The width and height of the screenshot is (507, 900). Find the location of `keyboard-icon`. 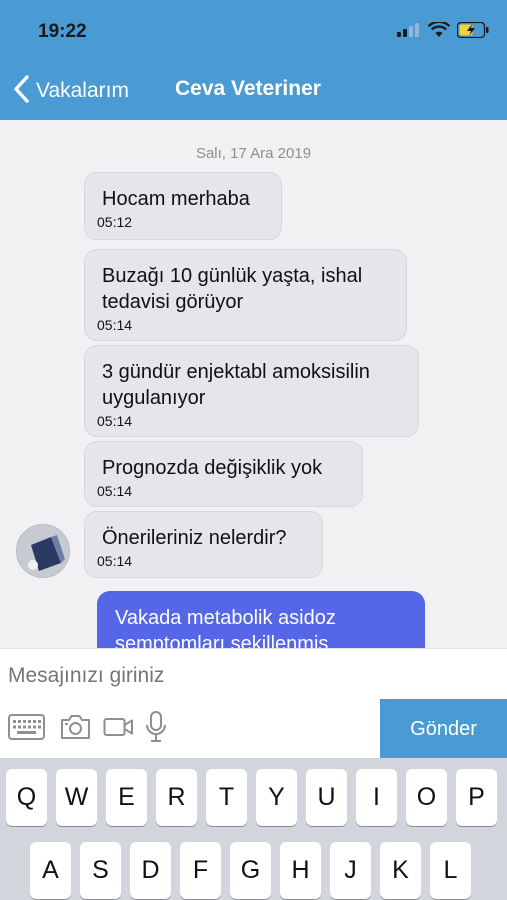

keyboard-icon is located at coordinates (26, 727).